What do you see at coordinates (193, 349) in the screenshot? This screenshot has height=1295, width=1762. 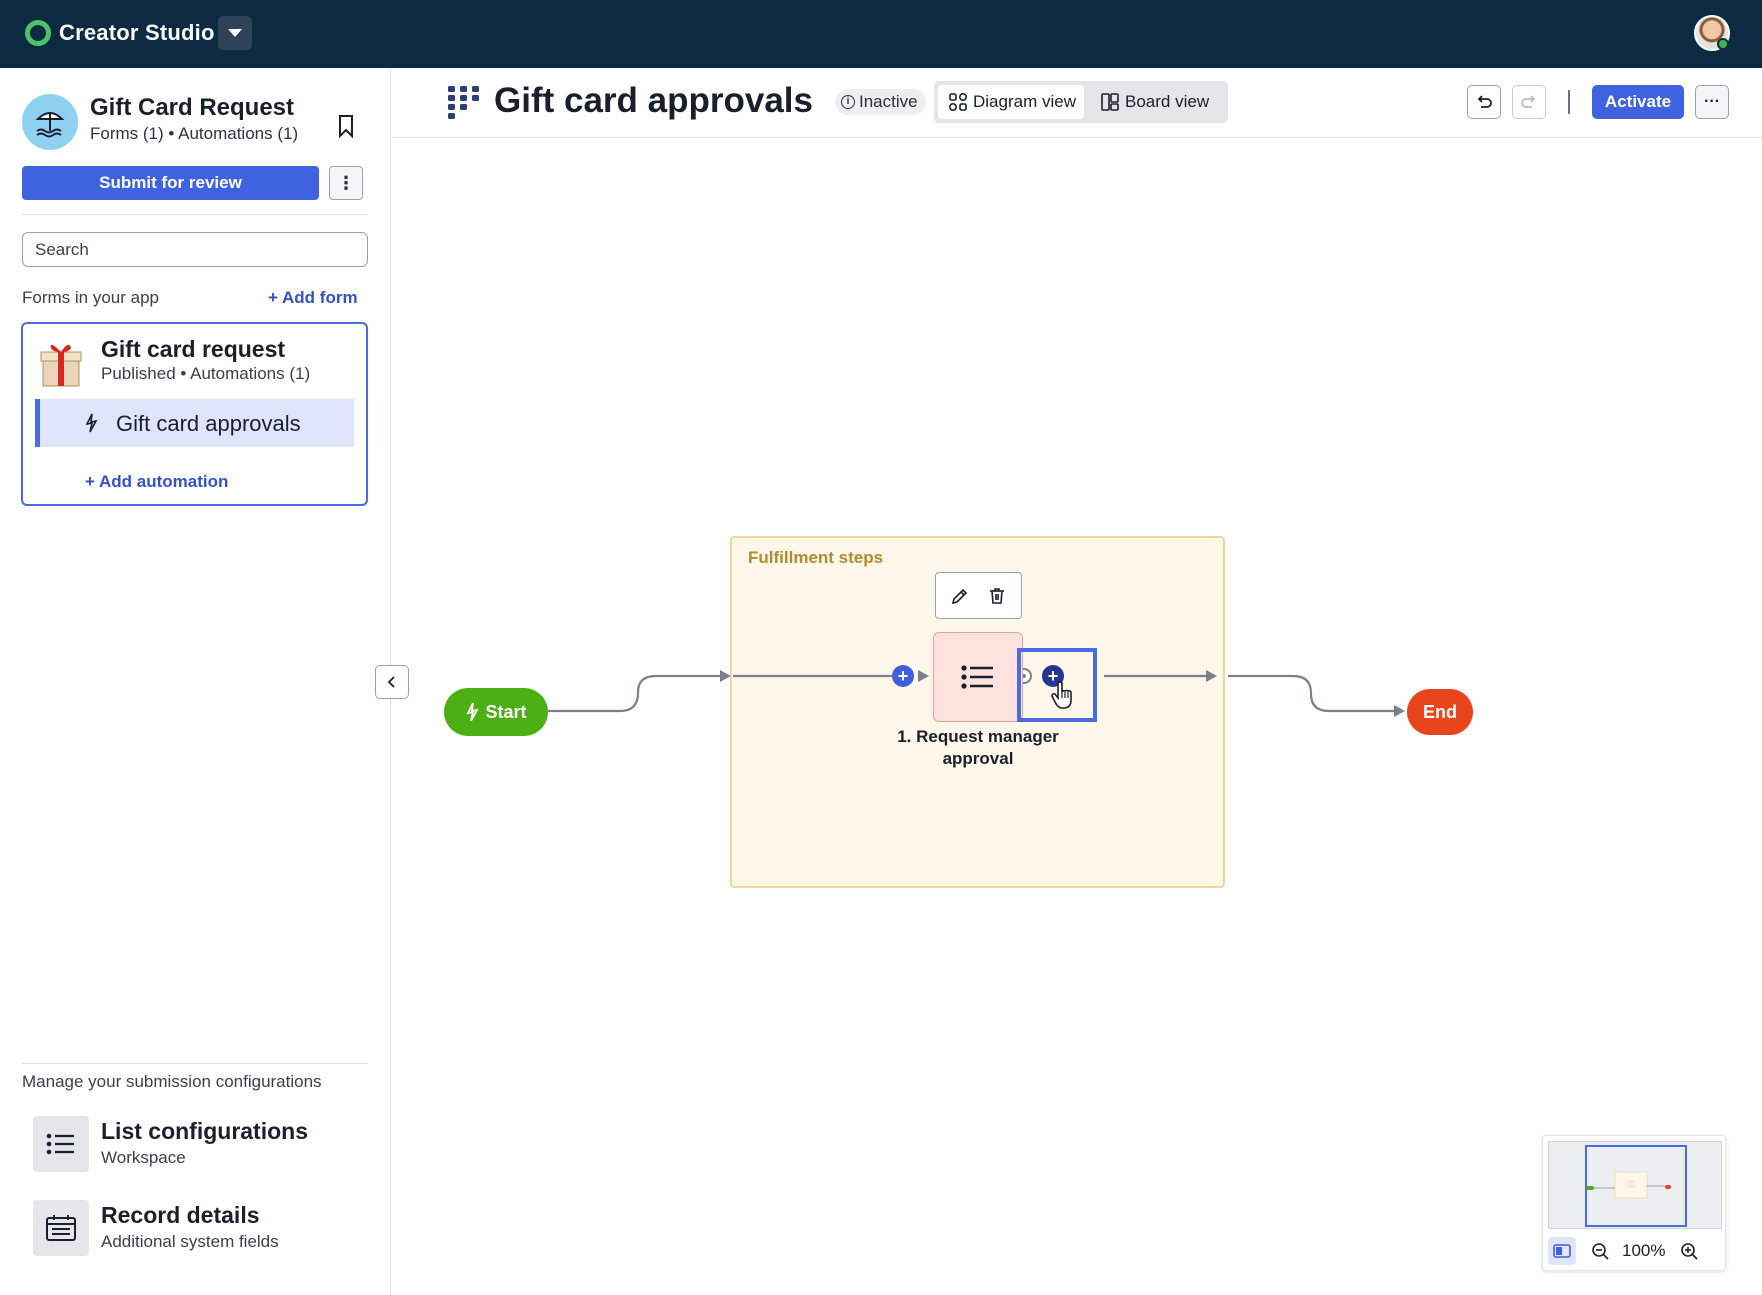 I see `form-title: Gift card request` at bounding box center [193, 349].